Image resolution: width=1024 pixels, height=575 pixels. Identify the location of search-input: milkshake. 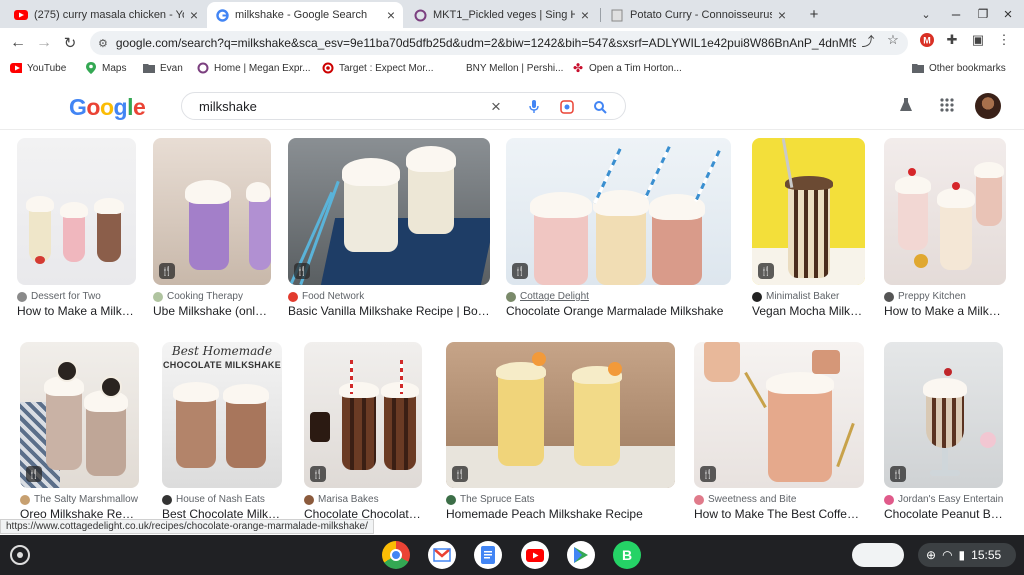
(228, 106).